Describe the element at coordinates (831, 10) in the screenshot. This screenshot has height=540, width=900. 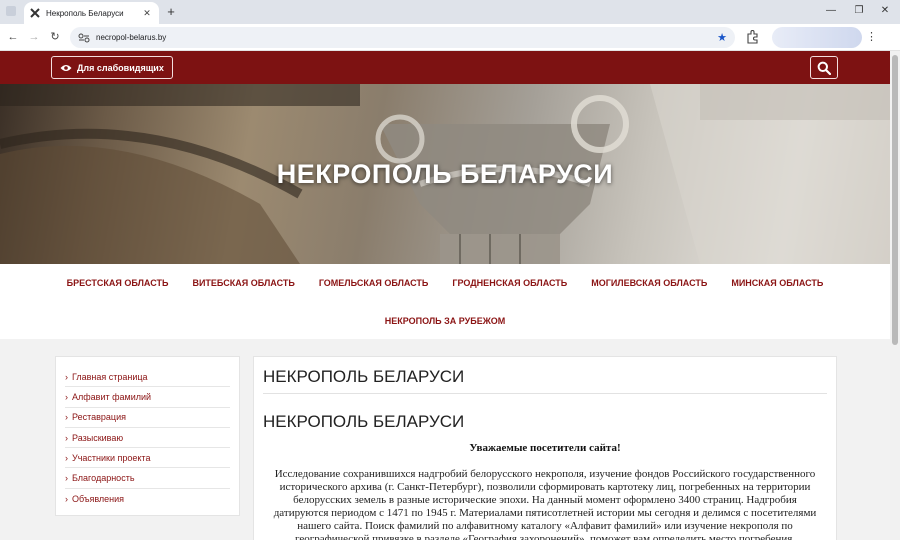
I see `minimize-window-icon: —` at that location.